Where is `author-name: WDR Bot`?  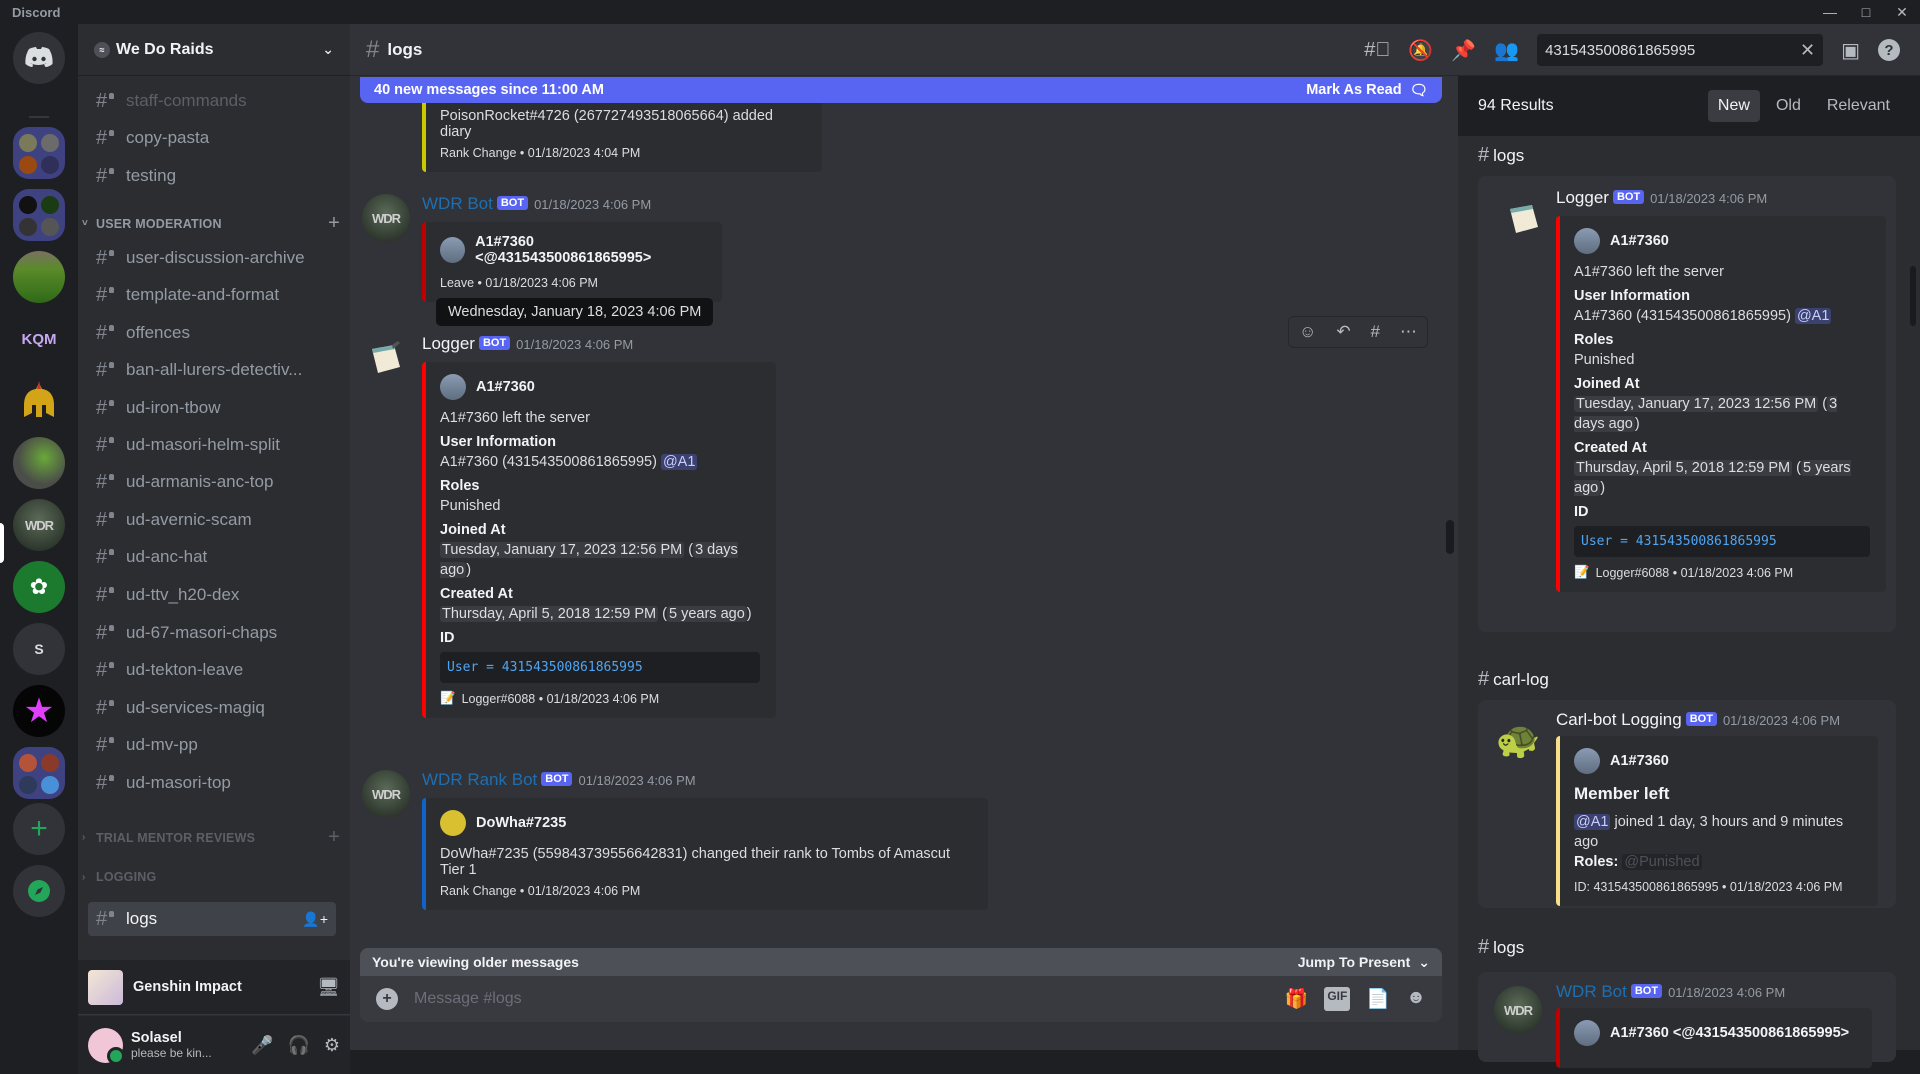 author-name: WDR Bot is located at coordinates (457, 203).